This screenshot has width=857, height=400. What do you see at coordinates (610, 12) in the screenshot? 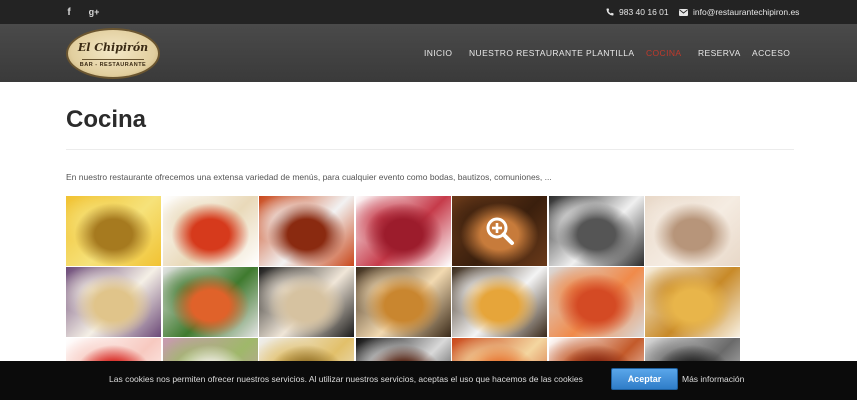
I see `phone-icon` at bounding box center [610, 12].